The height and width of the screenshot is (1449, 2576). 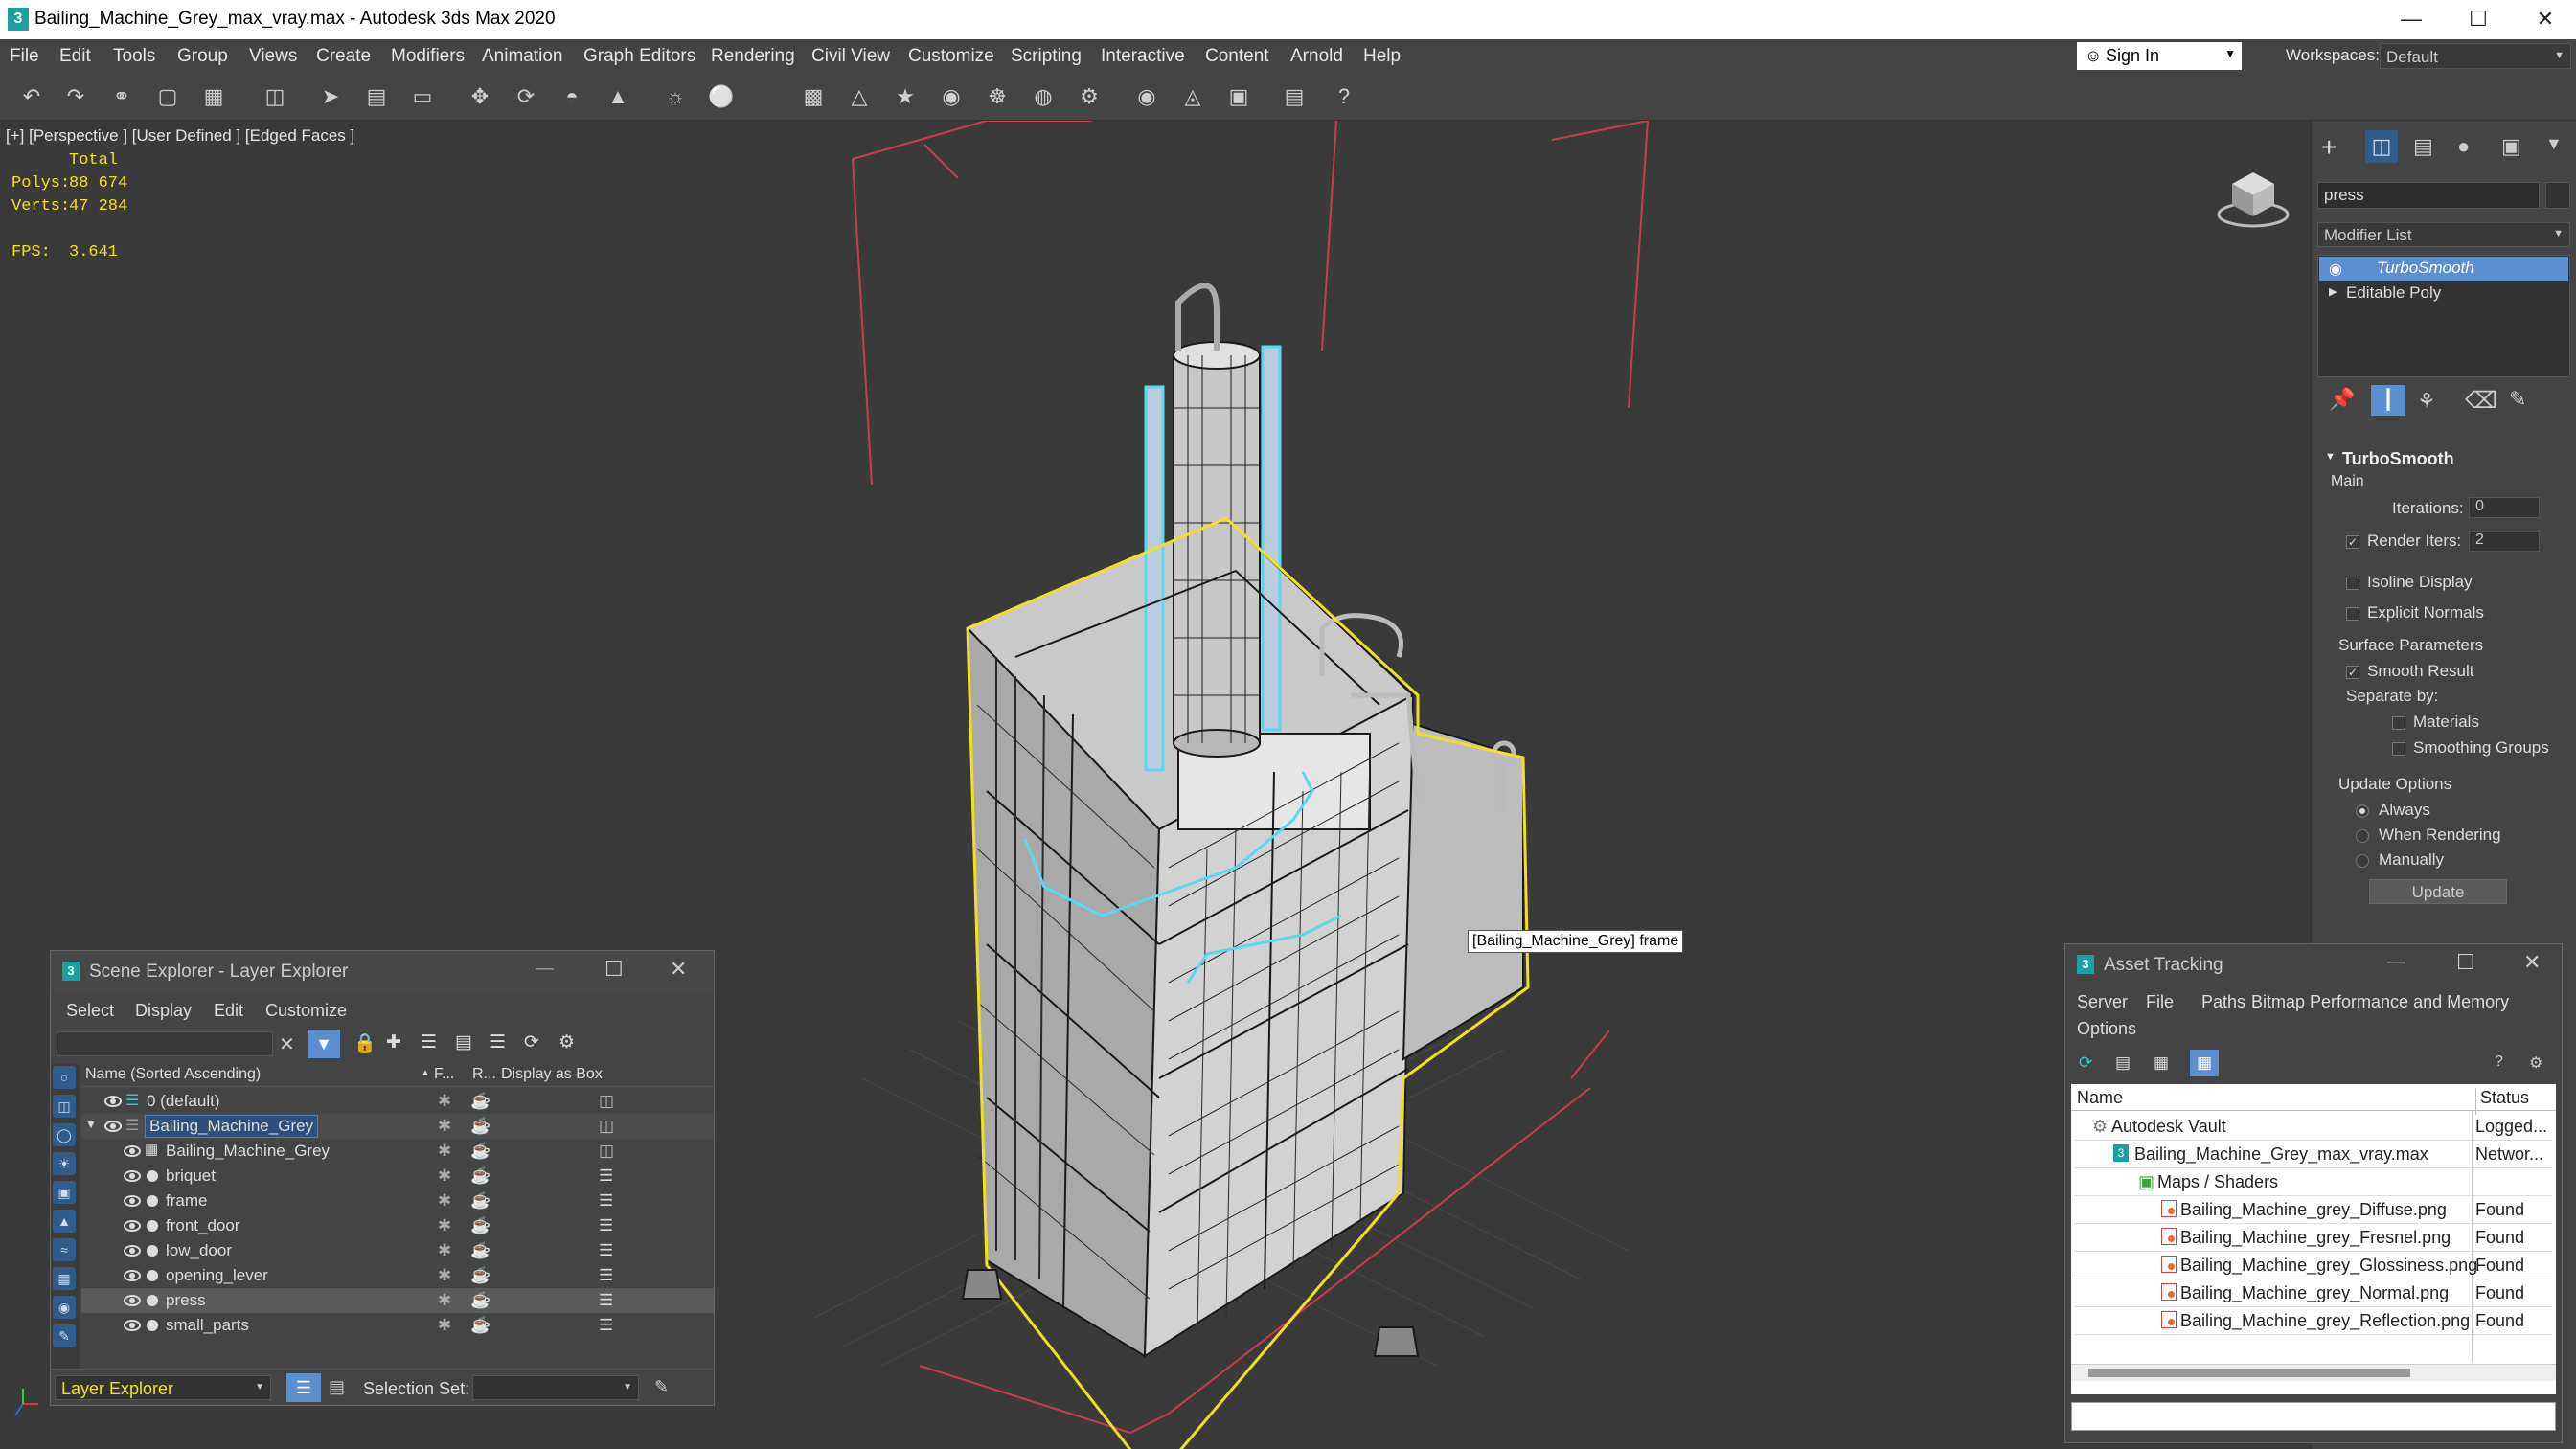 What do you see at coordinates (555, 1387) in the screenshot?
I see `selection-set-dropdown: ▼` at bounding box center [555, 1387].